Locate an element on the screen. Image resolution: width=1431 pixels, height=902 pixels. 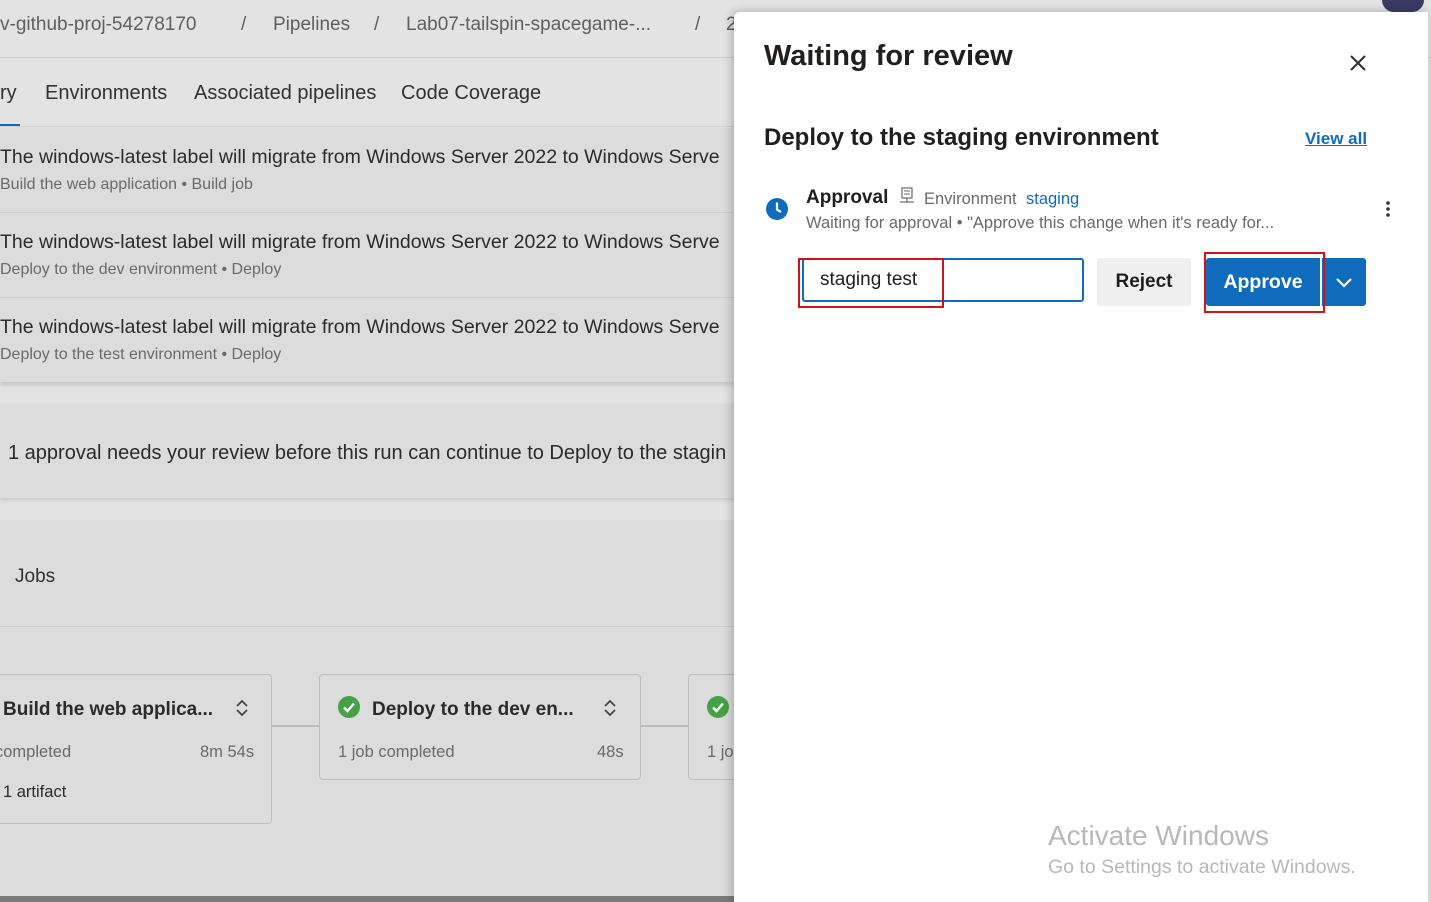
chevron-down-icon is located at coordinates (1344, 283).